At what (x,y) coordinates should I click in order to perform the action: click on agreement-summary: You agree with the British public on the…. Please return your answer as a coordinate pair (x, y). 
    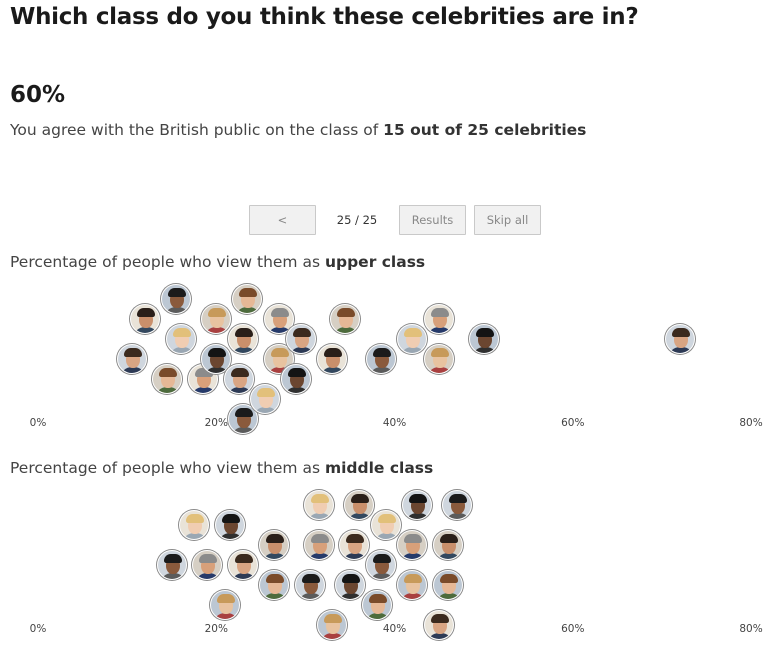
    Looking at the image, I should click on (298, 130).